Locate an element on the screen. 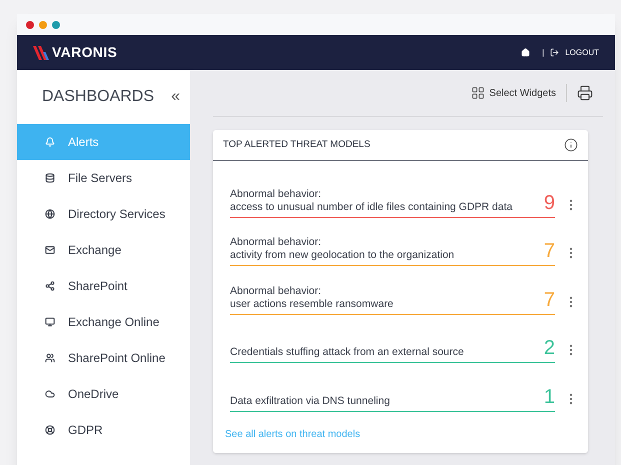 The image size is (621, 465). share-icon is located at coordinates (50, 286).